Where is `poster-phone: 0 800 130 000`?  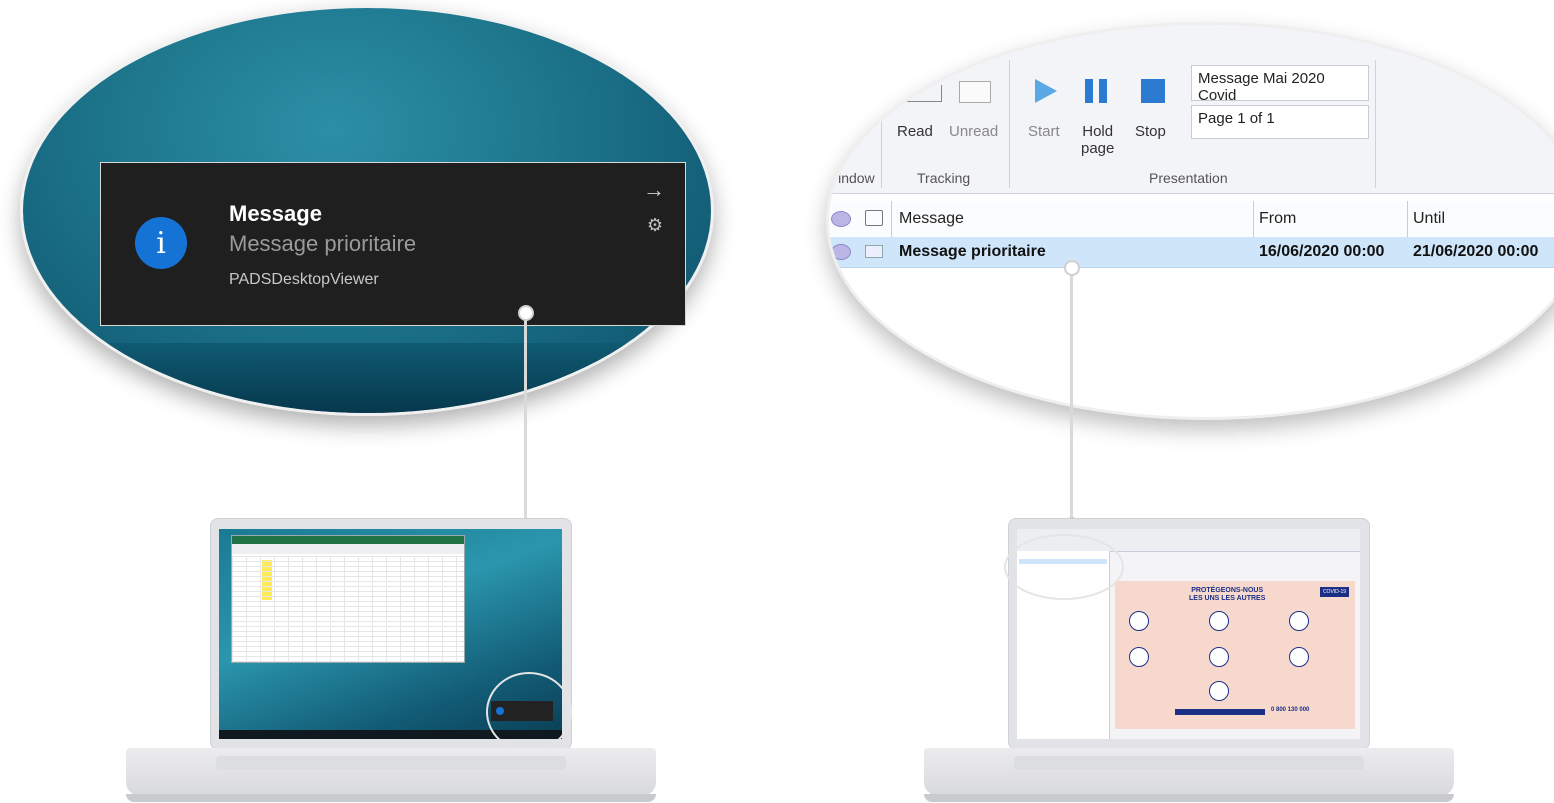 poster-phone: 0 800 130 000 is located at coordinates (1290, 710).